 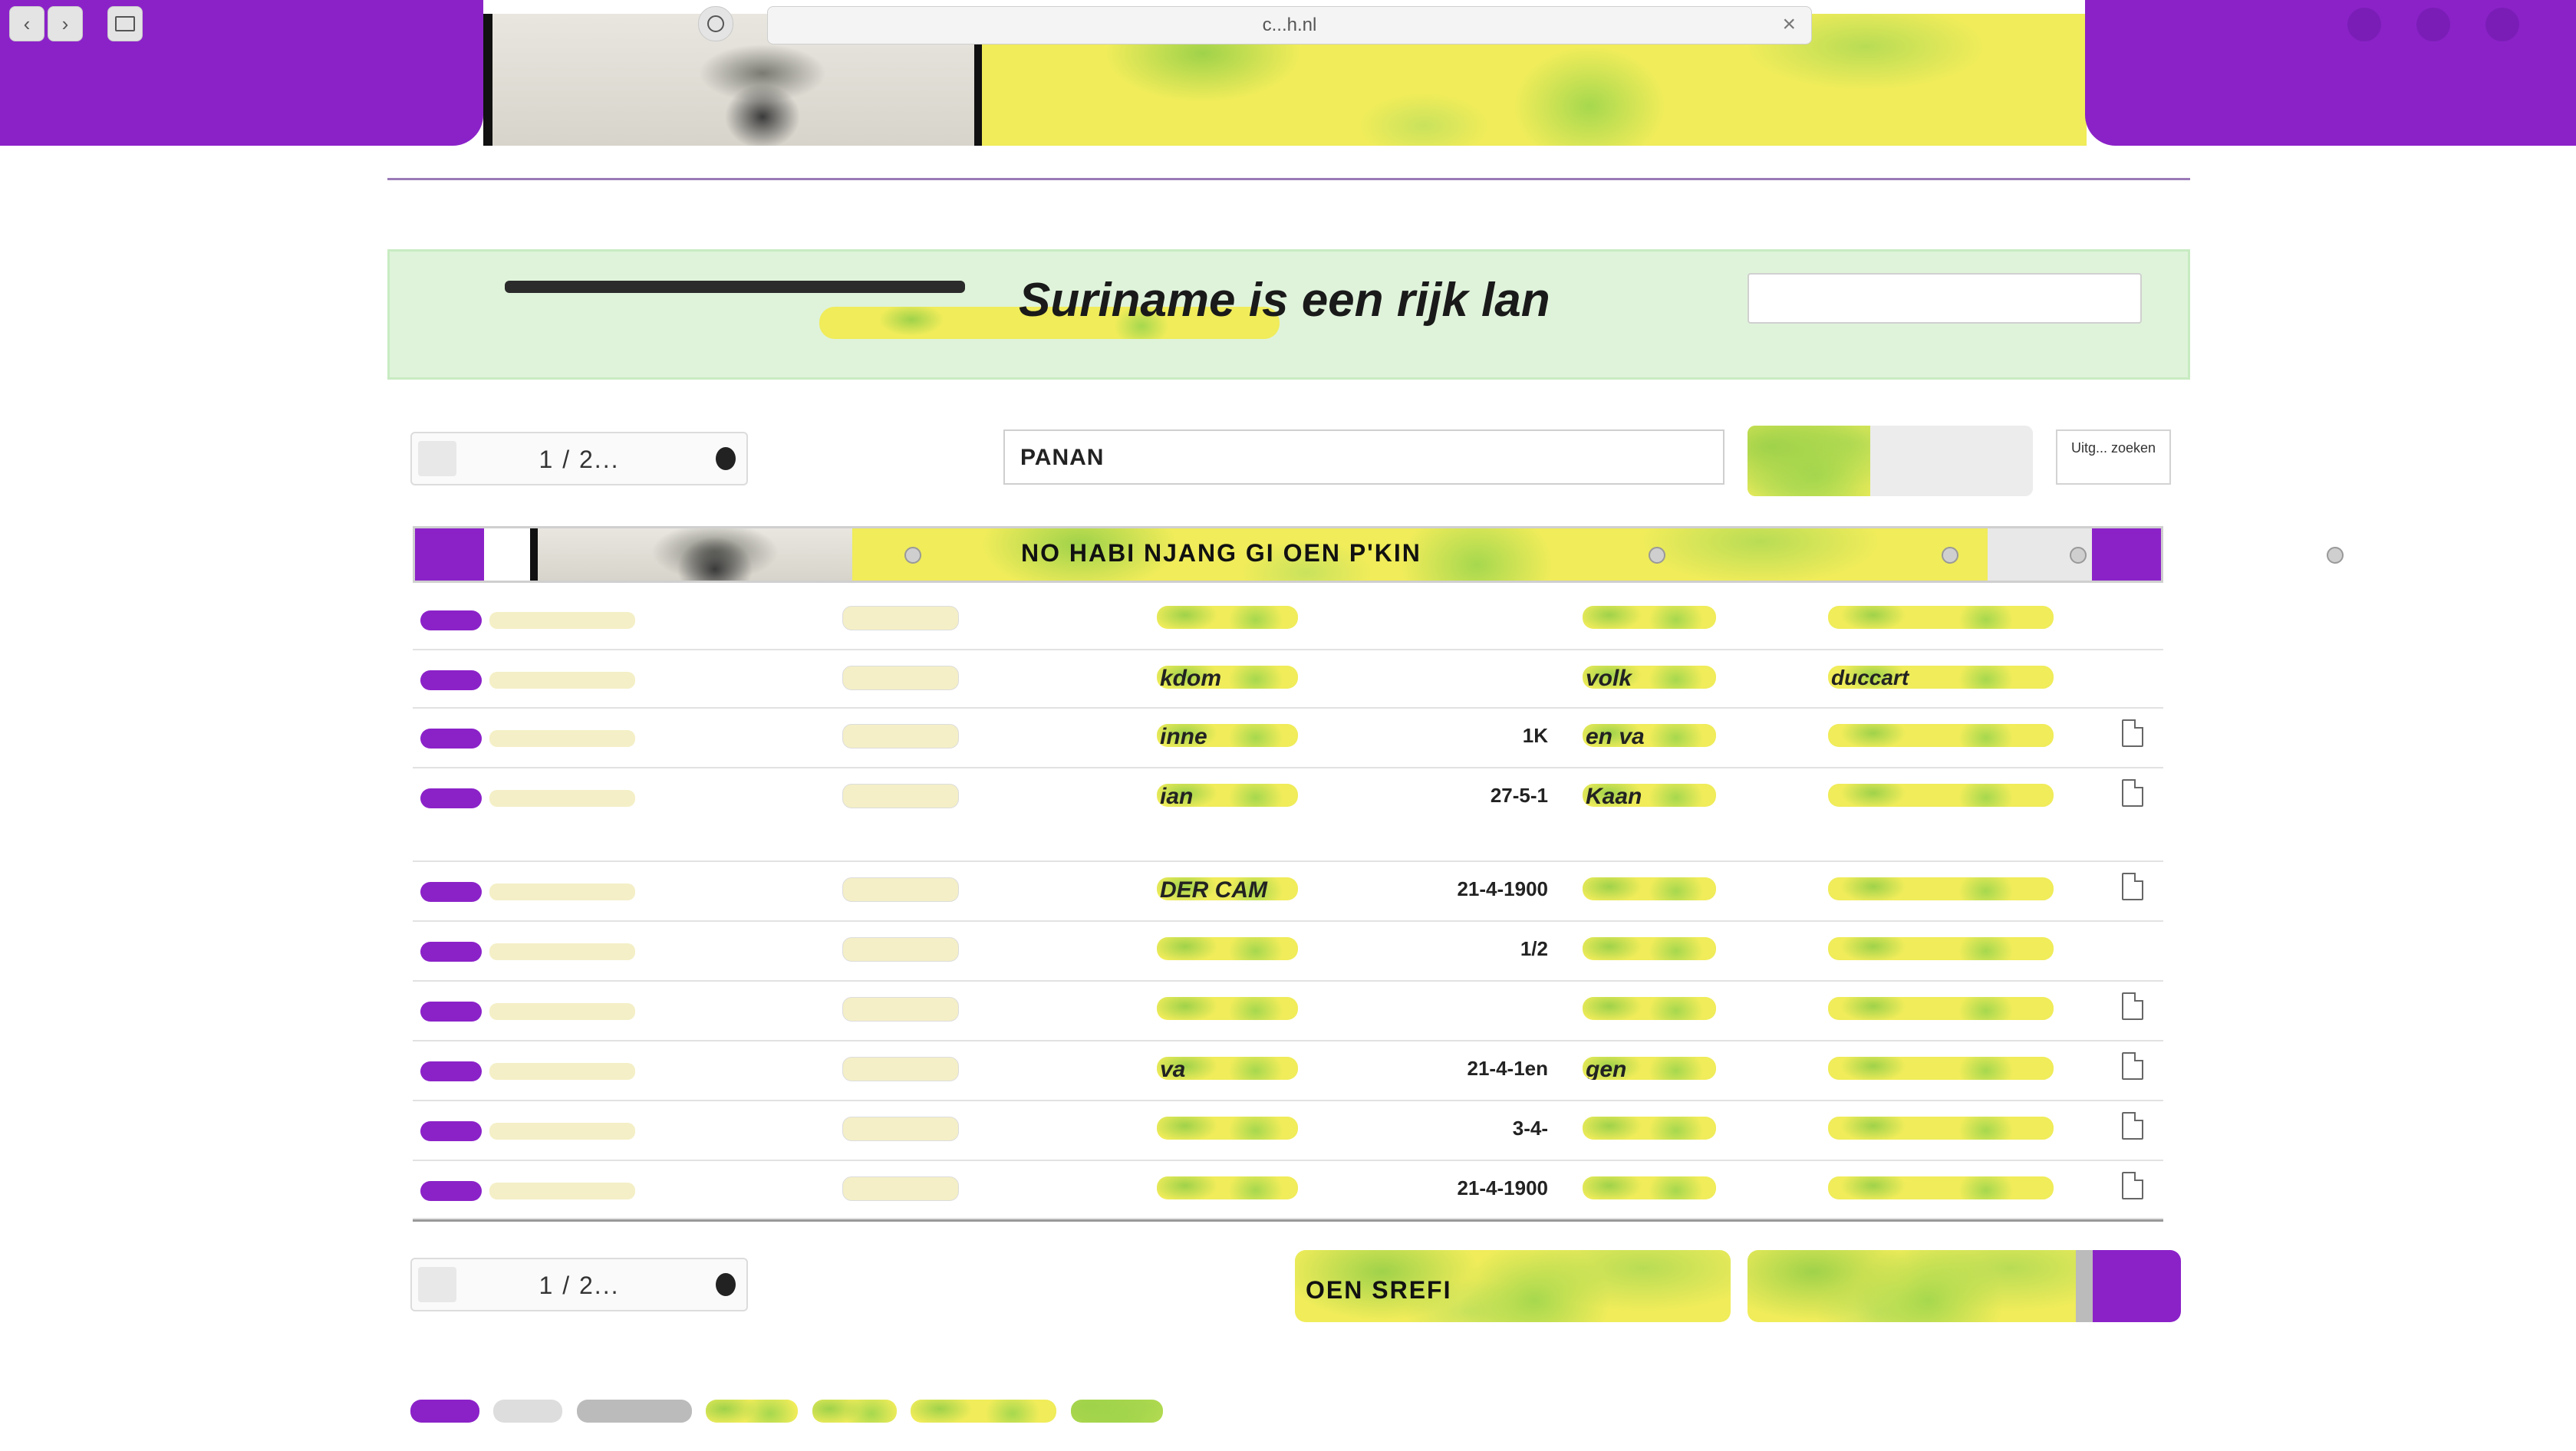 What do you see at coordinates (1288, 1071) in the screenshot?
I see `table-row: va 21-4-1en gen` at bounding box center [1288, 1071].